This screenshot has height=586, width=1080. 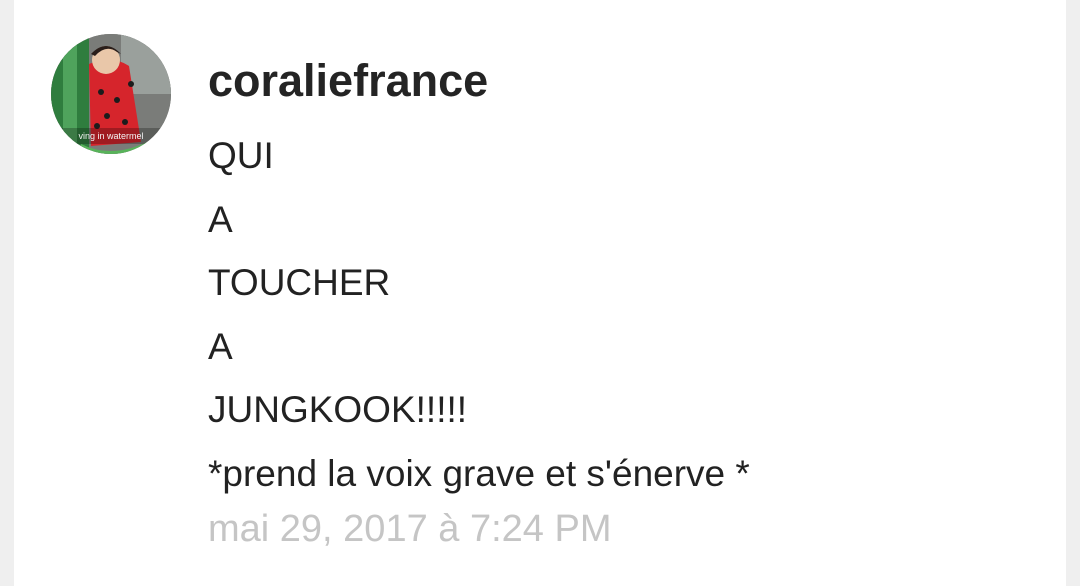 What do you see at coordinates (348, 81) in the screenshot?
I see `username: coraliefrance` at bounding box center [348, 81].